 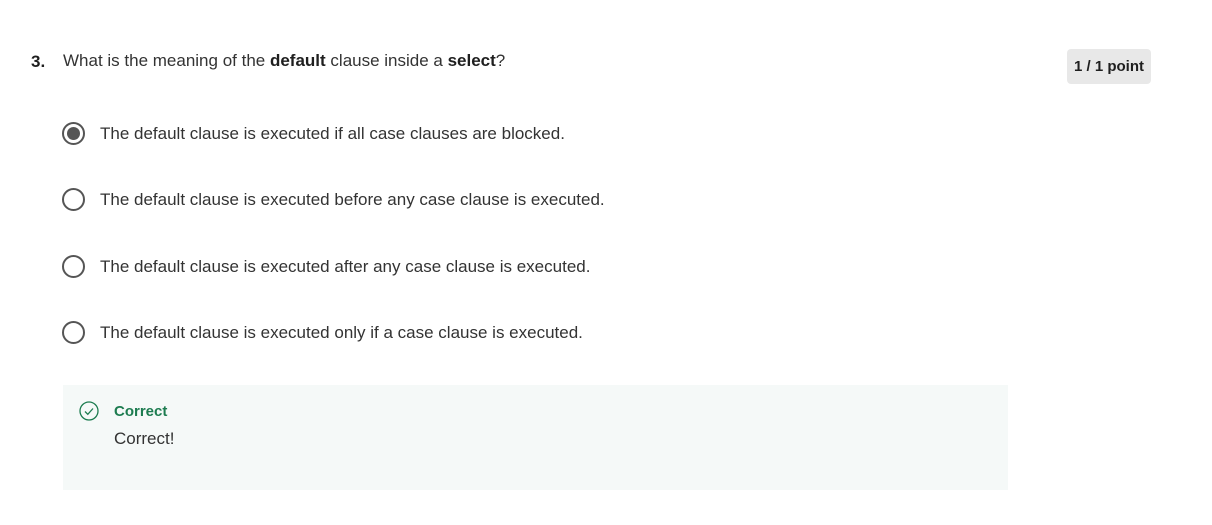 What do you see at coordinates (1109, 66) in the screenshot?
I see `score-badge: 1 / 1 point` at bounding box center [1109, 66].